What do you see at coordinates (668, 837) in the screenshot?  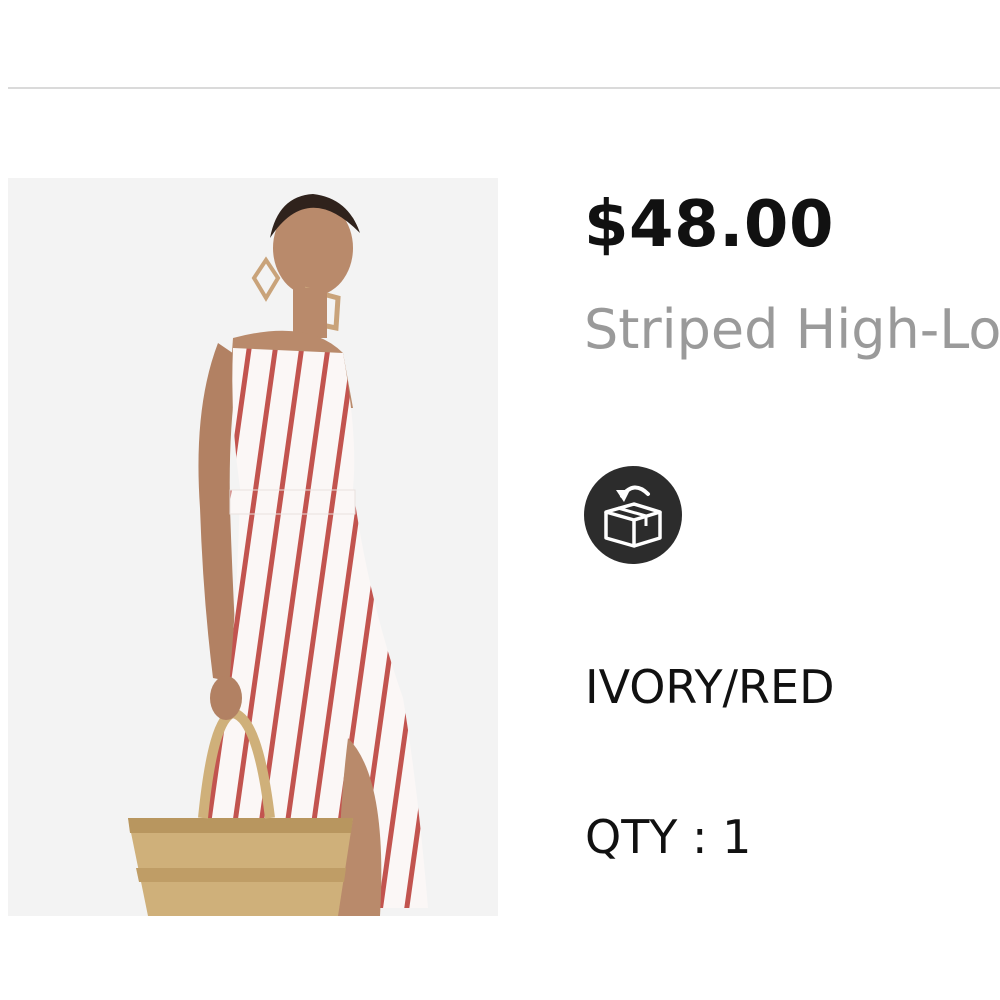 I see `product-quantity: QTY : 1` at bounding box center [668, 837].